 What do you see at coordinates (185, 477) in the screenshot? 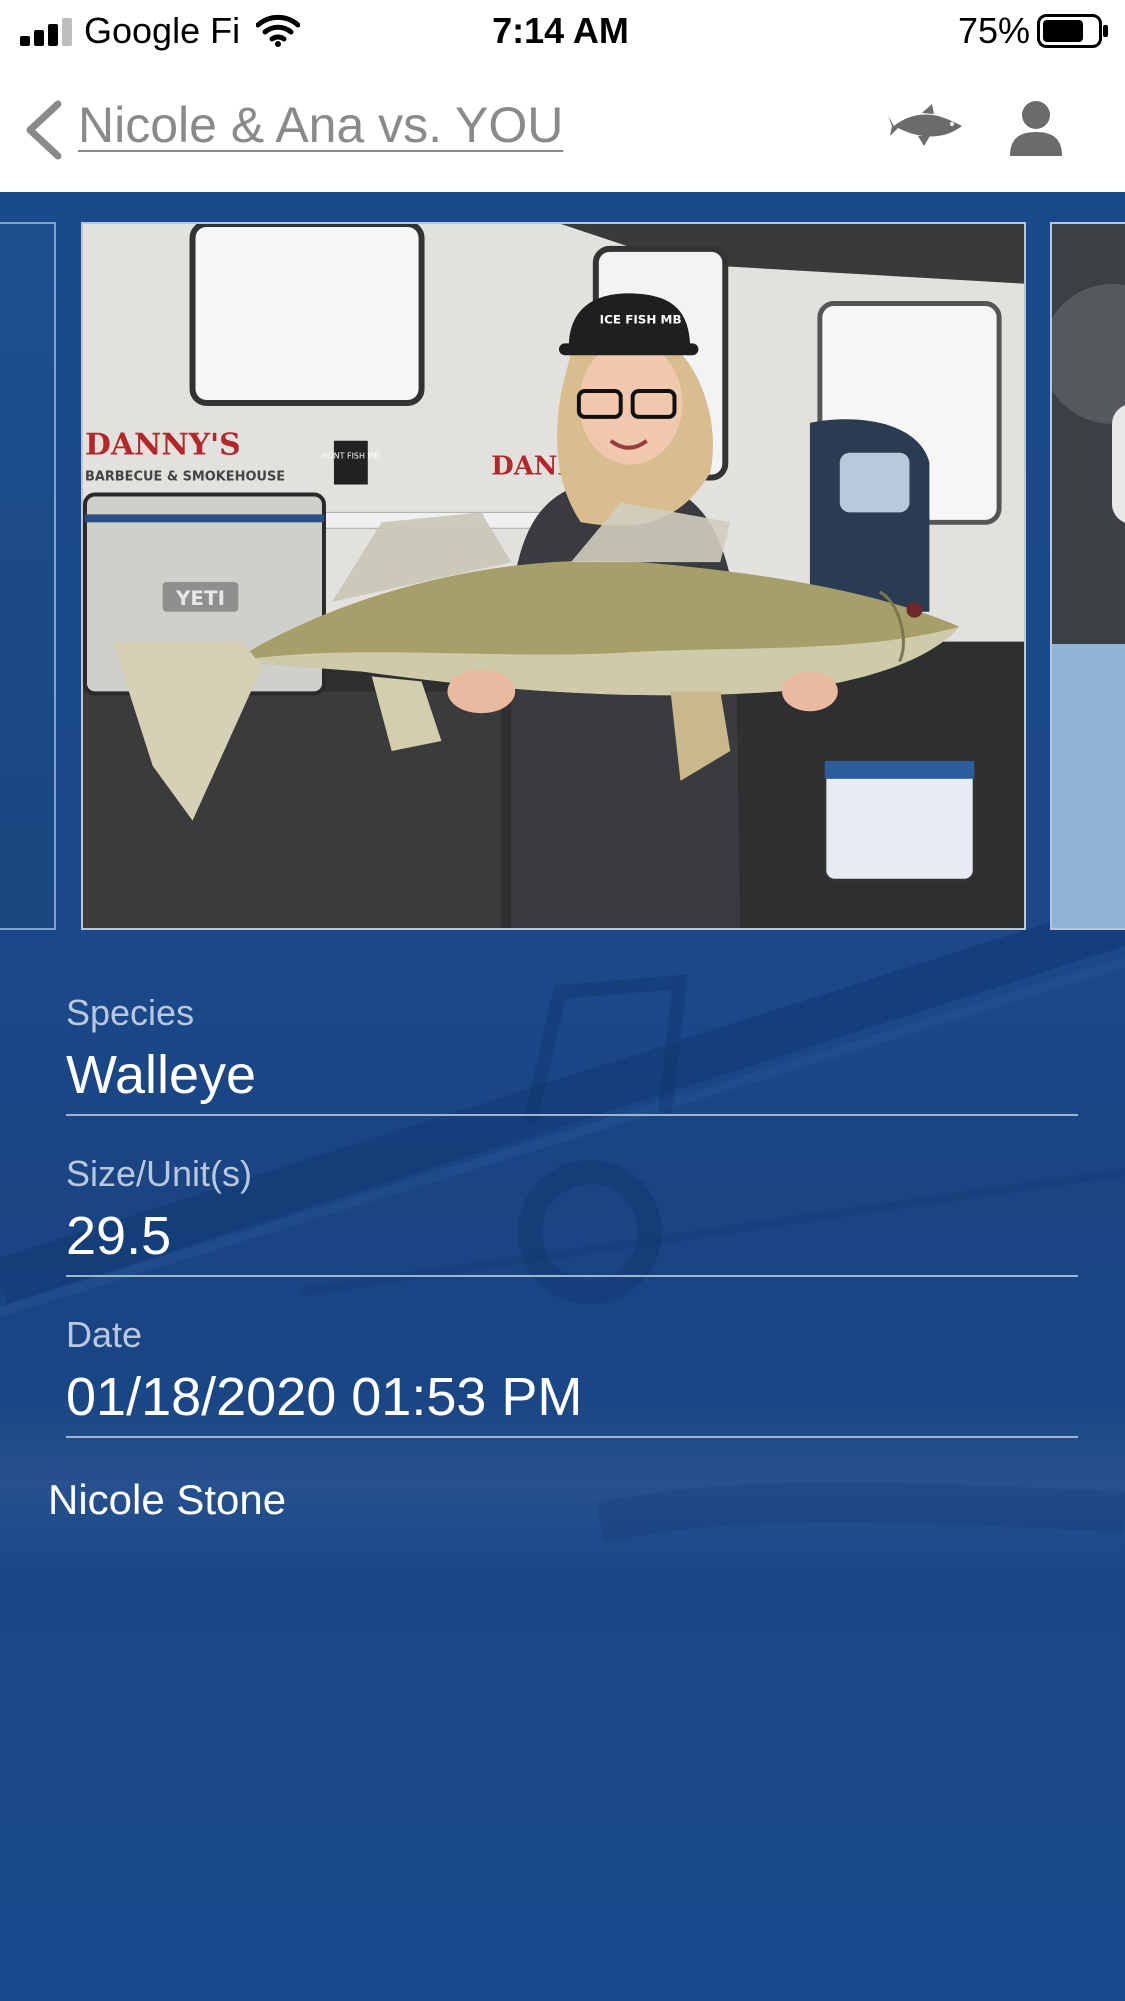
I see `svg-text: BARBECUE & SMOKEHOUSE` at bounding box center [185, 477].